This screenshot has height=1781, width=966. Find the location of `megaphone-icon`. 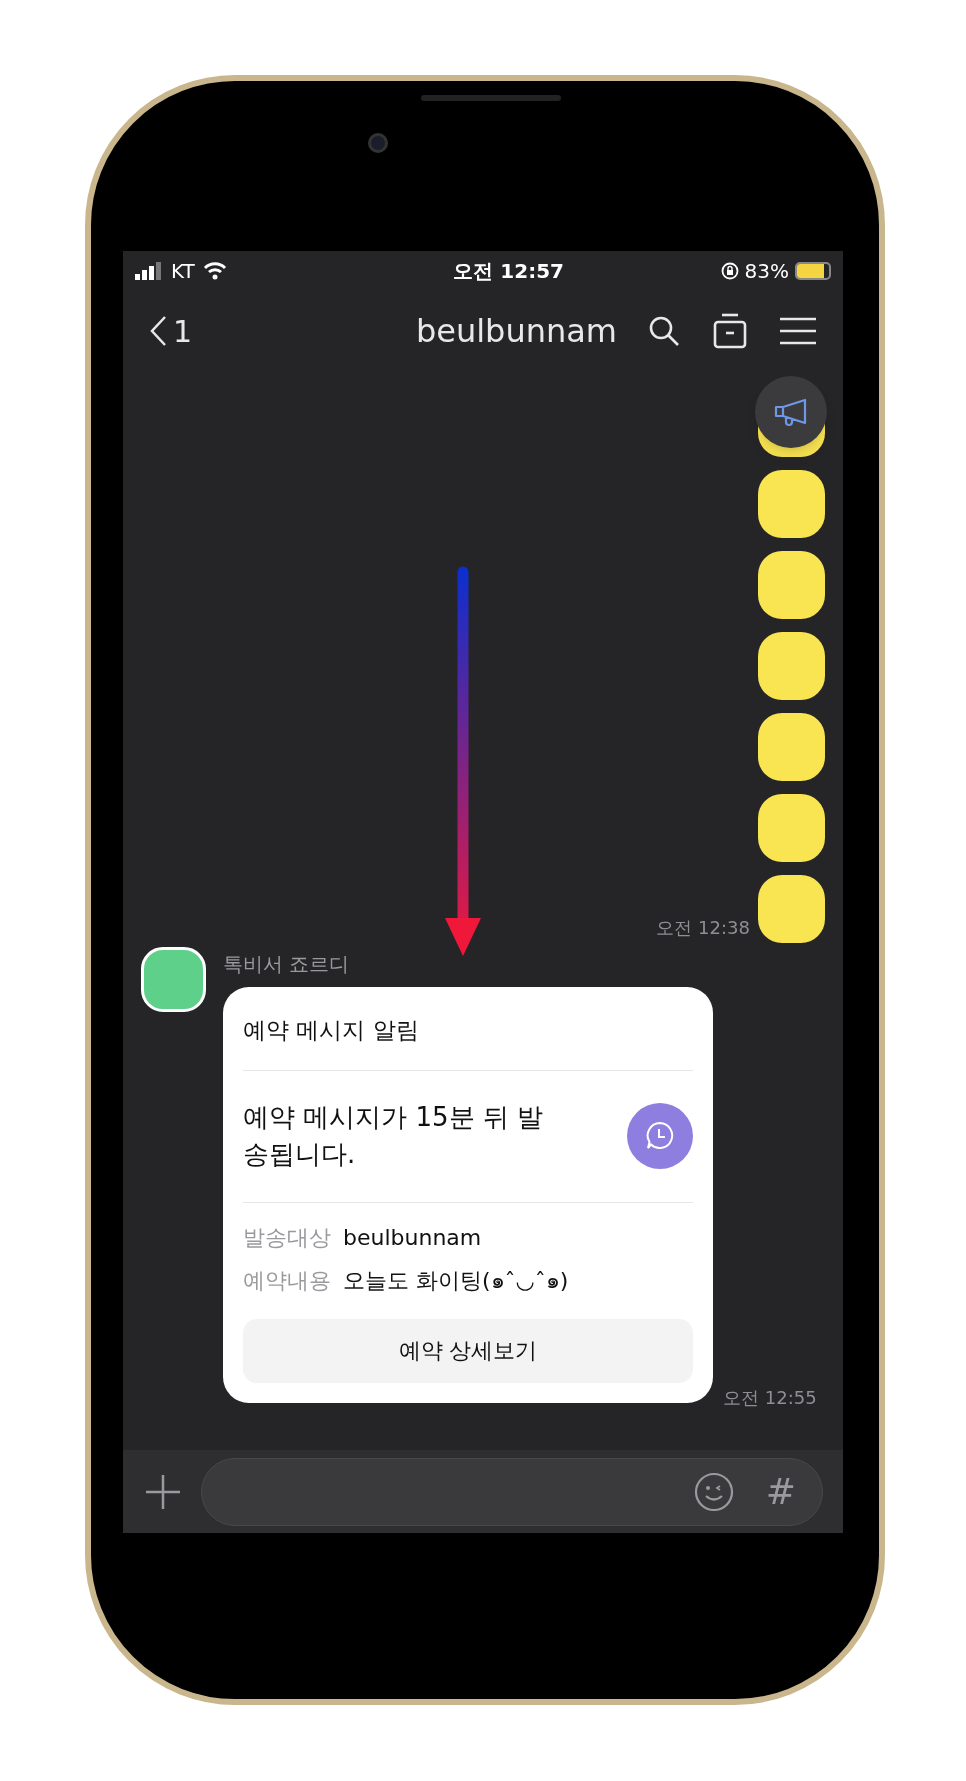

megaphone-icon is located at coordinates (791, 412).